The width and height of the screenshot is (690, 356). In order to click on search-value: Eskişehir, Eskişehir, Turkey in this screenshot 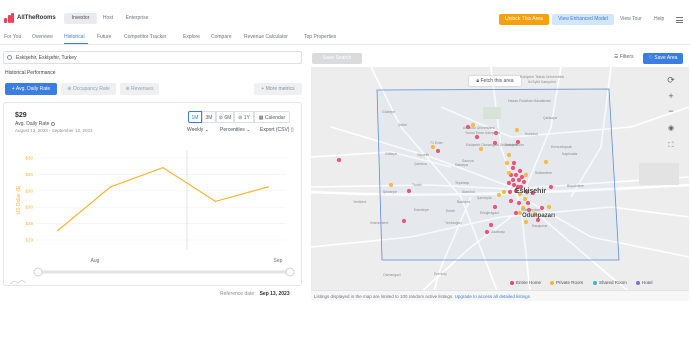, I will do `click(46, 58)`.